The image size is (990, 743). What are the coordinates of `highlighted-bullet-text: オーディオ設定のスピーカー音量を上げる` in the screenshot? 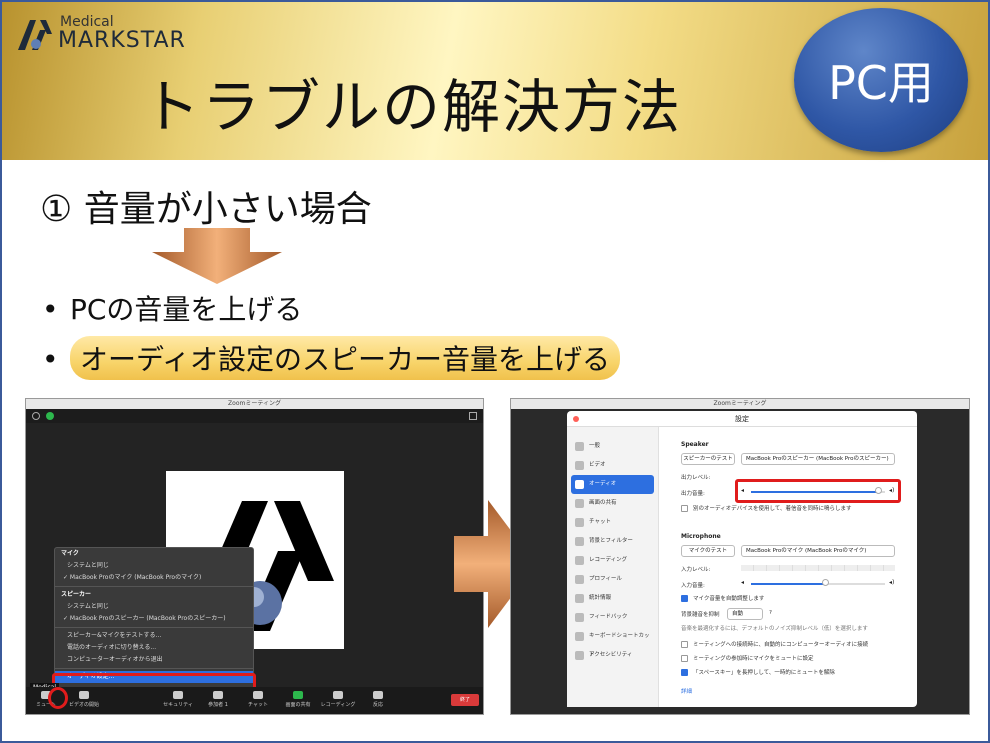 It's located at (345, 358).